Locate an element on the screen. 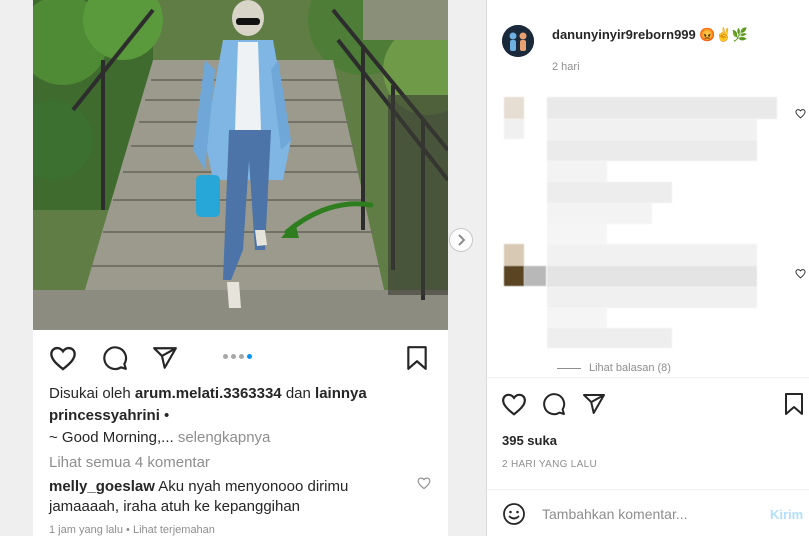 The width and height of the screenshot is (809, 536). emoji-button is located at coordinates (514, 514).